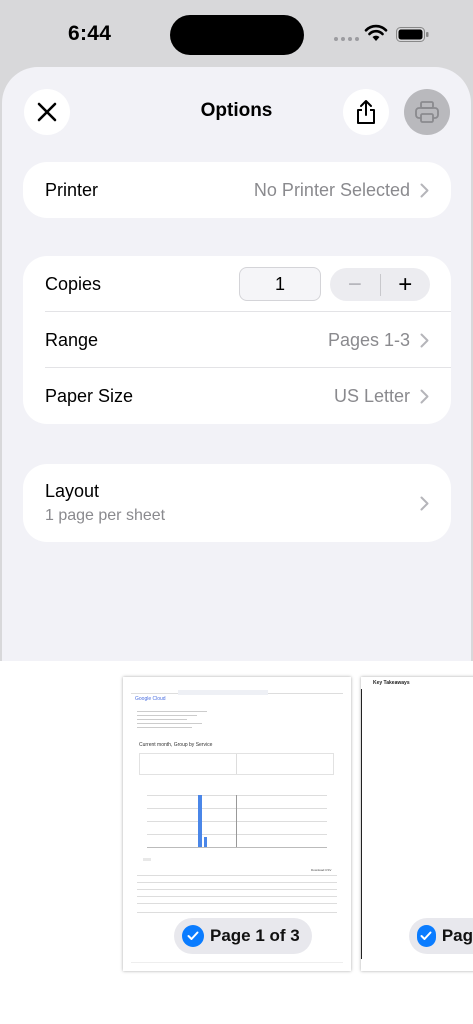 The image size is (473, 1024). Describe the element at coordinates (346, 39) in the screenshot. I see `cellular-signal-icon` at that location.